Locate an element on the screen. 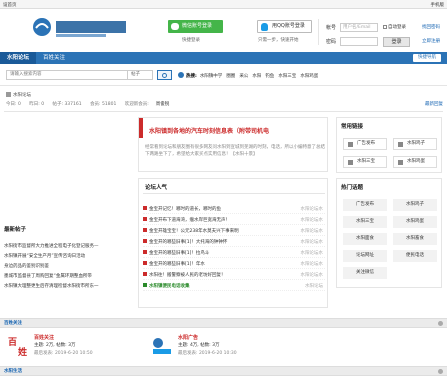 This screenshot has width=447, height=378. latest-posts-title: 最新帖子 is located at coordinates (15, 230).